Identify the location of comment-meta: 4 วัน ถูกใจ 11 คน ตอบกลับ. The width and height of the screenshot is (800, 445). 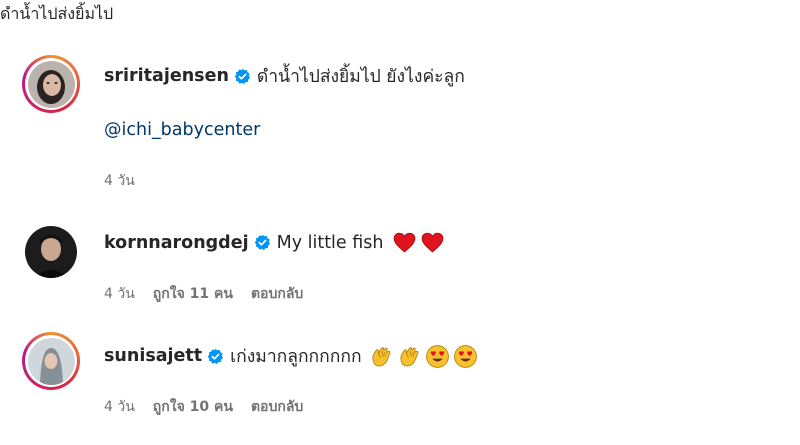
(203, 294).